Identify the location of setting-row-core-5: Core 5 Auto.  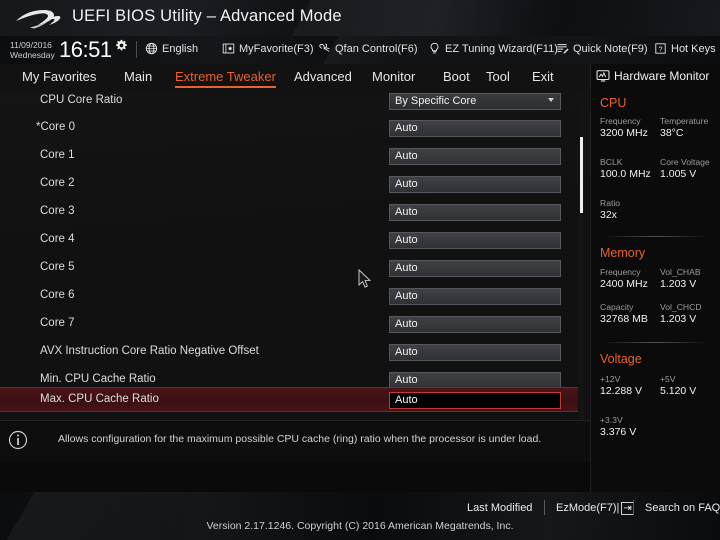
(289, 268).